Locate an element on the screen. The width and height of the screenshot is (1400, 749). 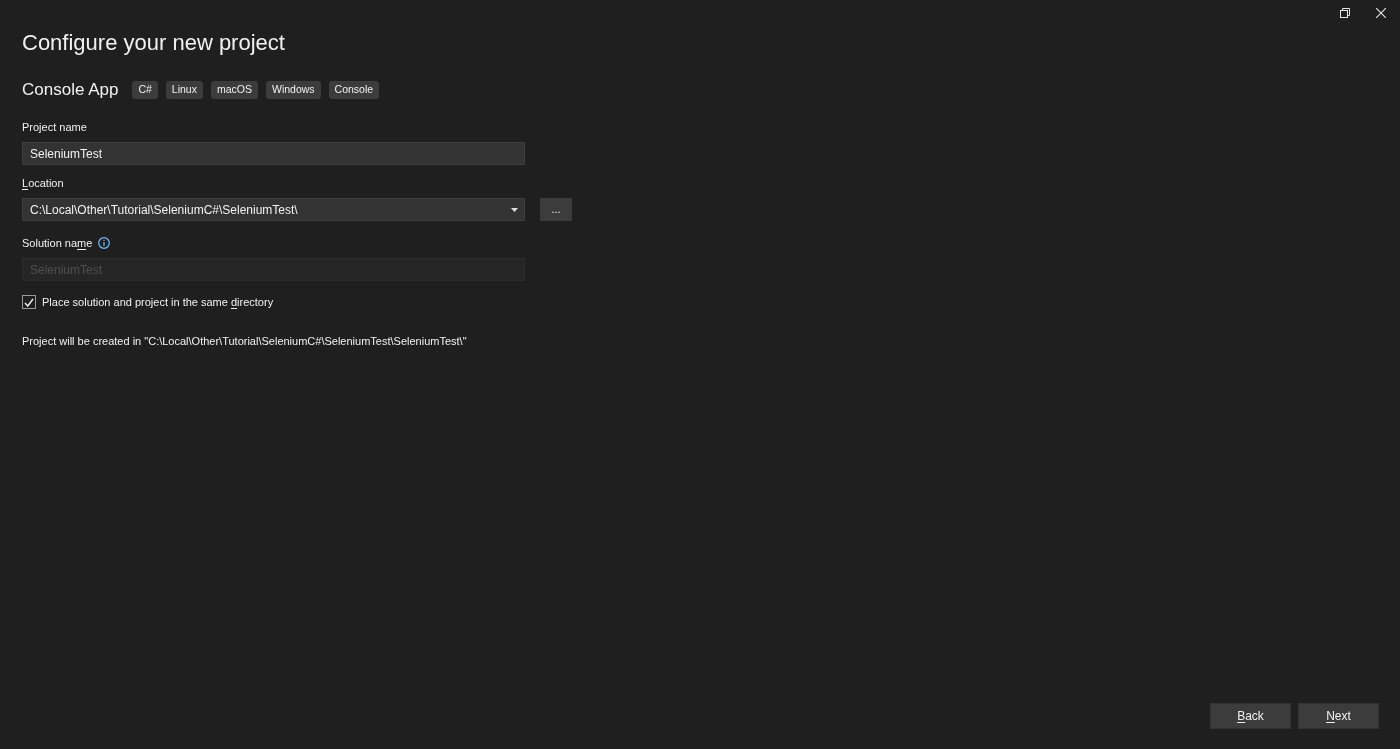
location-combobox: C:\Local\Other\Tutorial\SeleniumC#\SeleniumTest\ is located at coordinates (273, 209).